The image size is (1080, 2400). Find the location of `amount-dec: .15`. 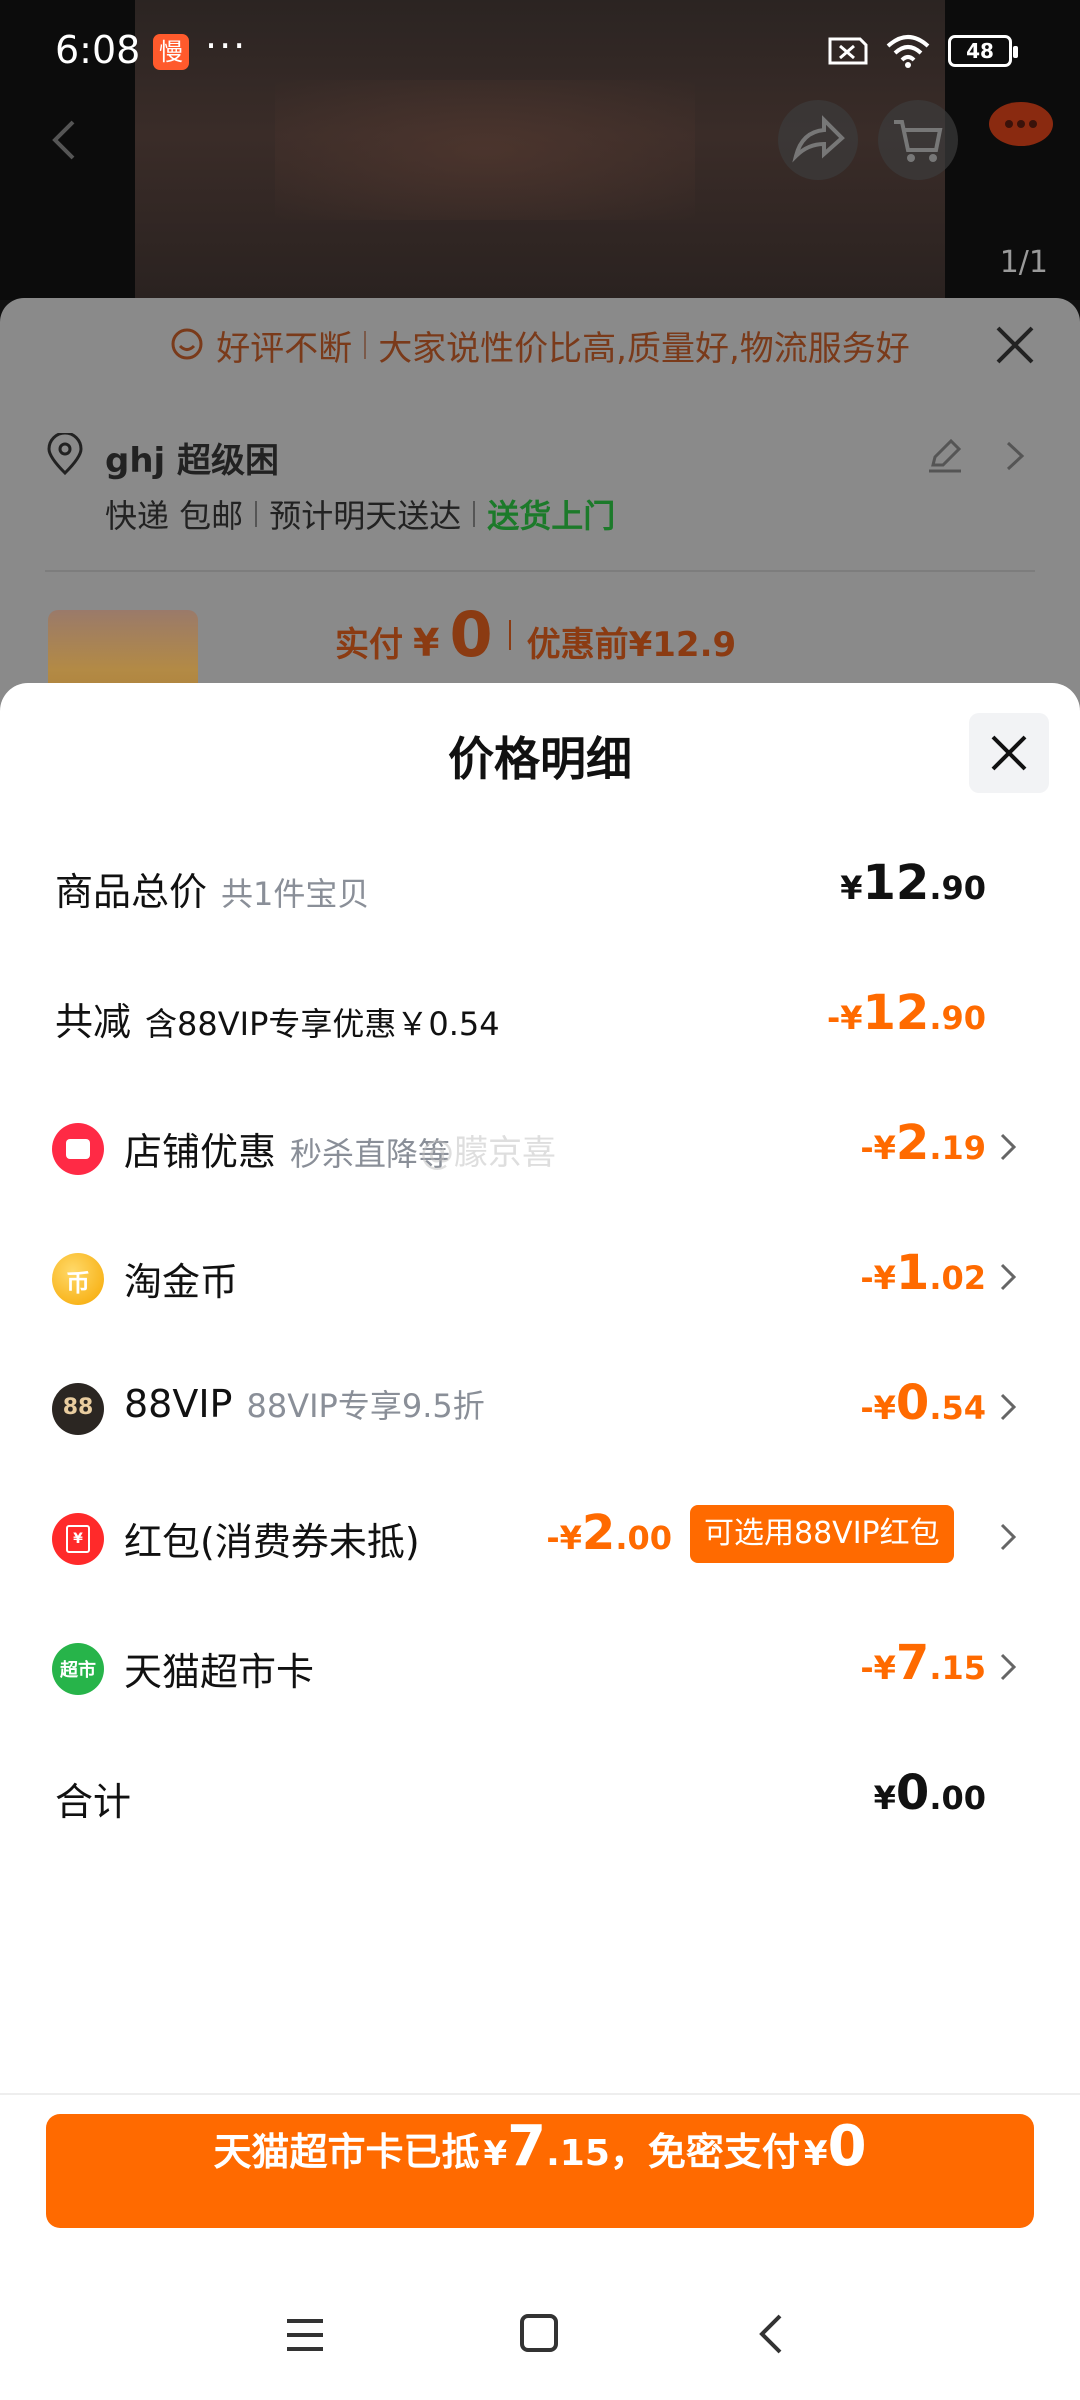

amount-dec: .15 is located at coordinates (957, 1668).